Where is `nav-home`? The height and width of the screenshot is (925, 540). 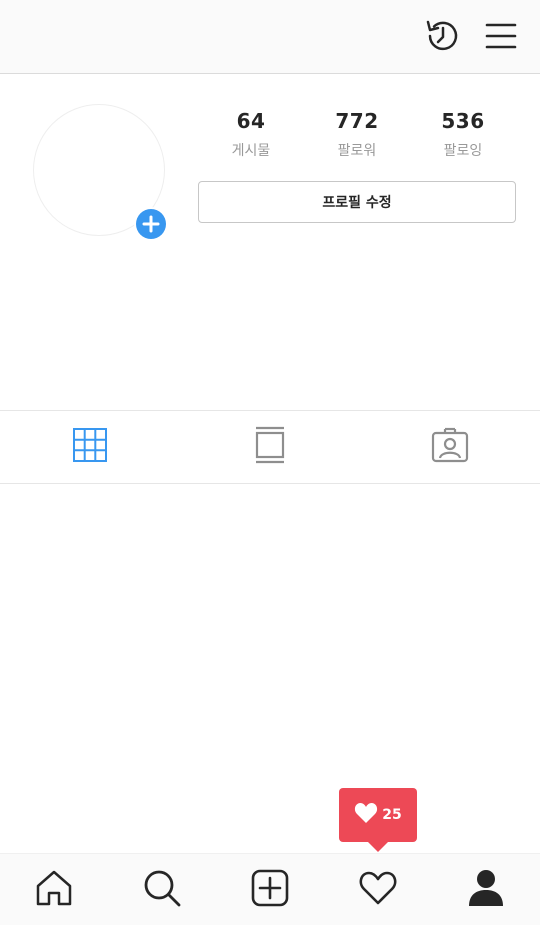
nav-home is located at coordinates (54, 889).